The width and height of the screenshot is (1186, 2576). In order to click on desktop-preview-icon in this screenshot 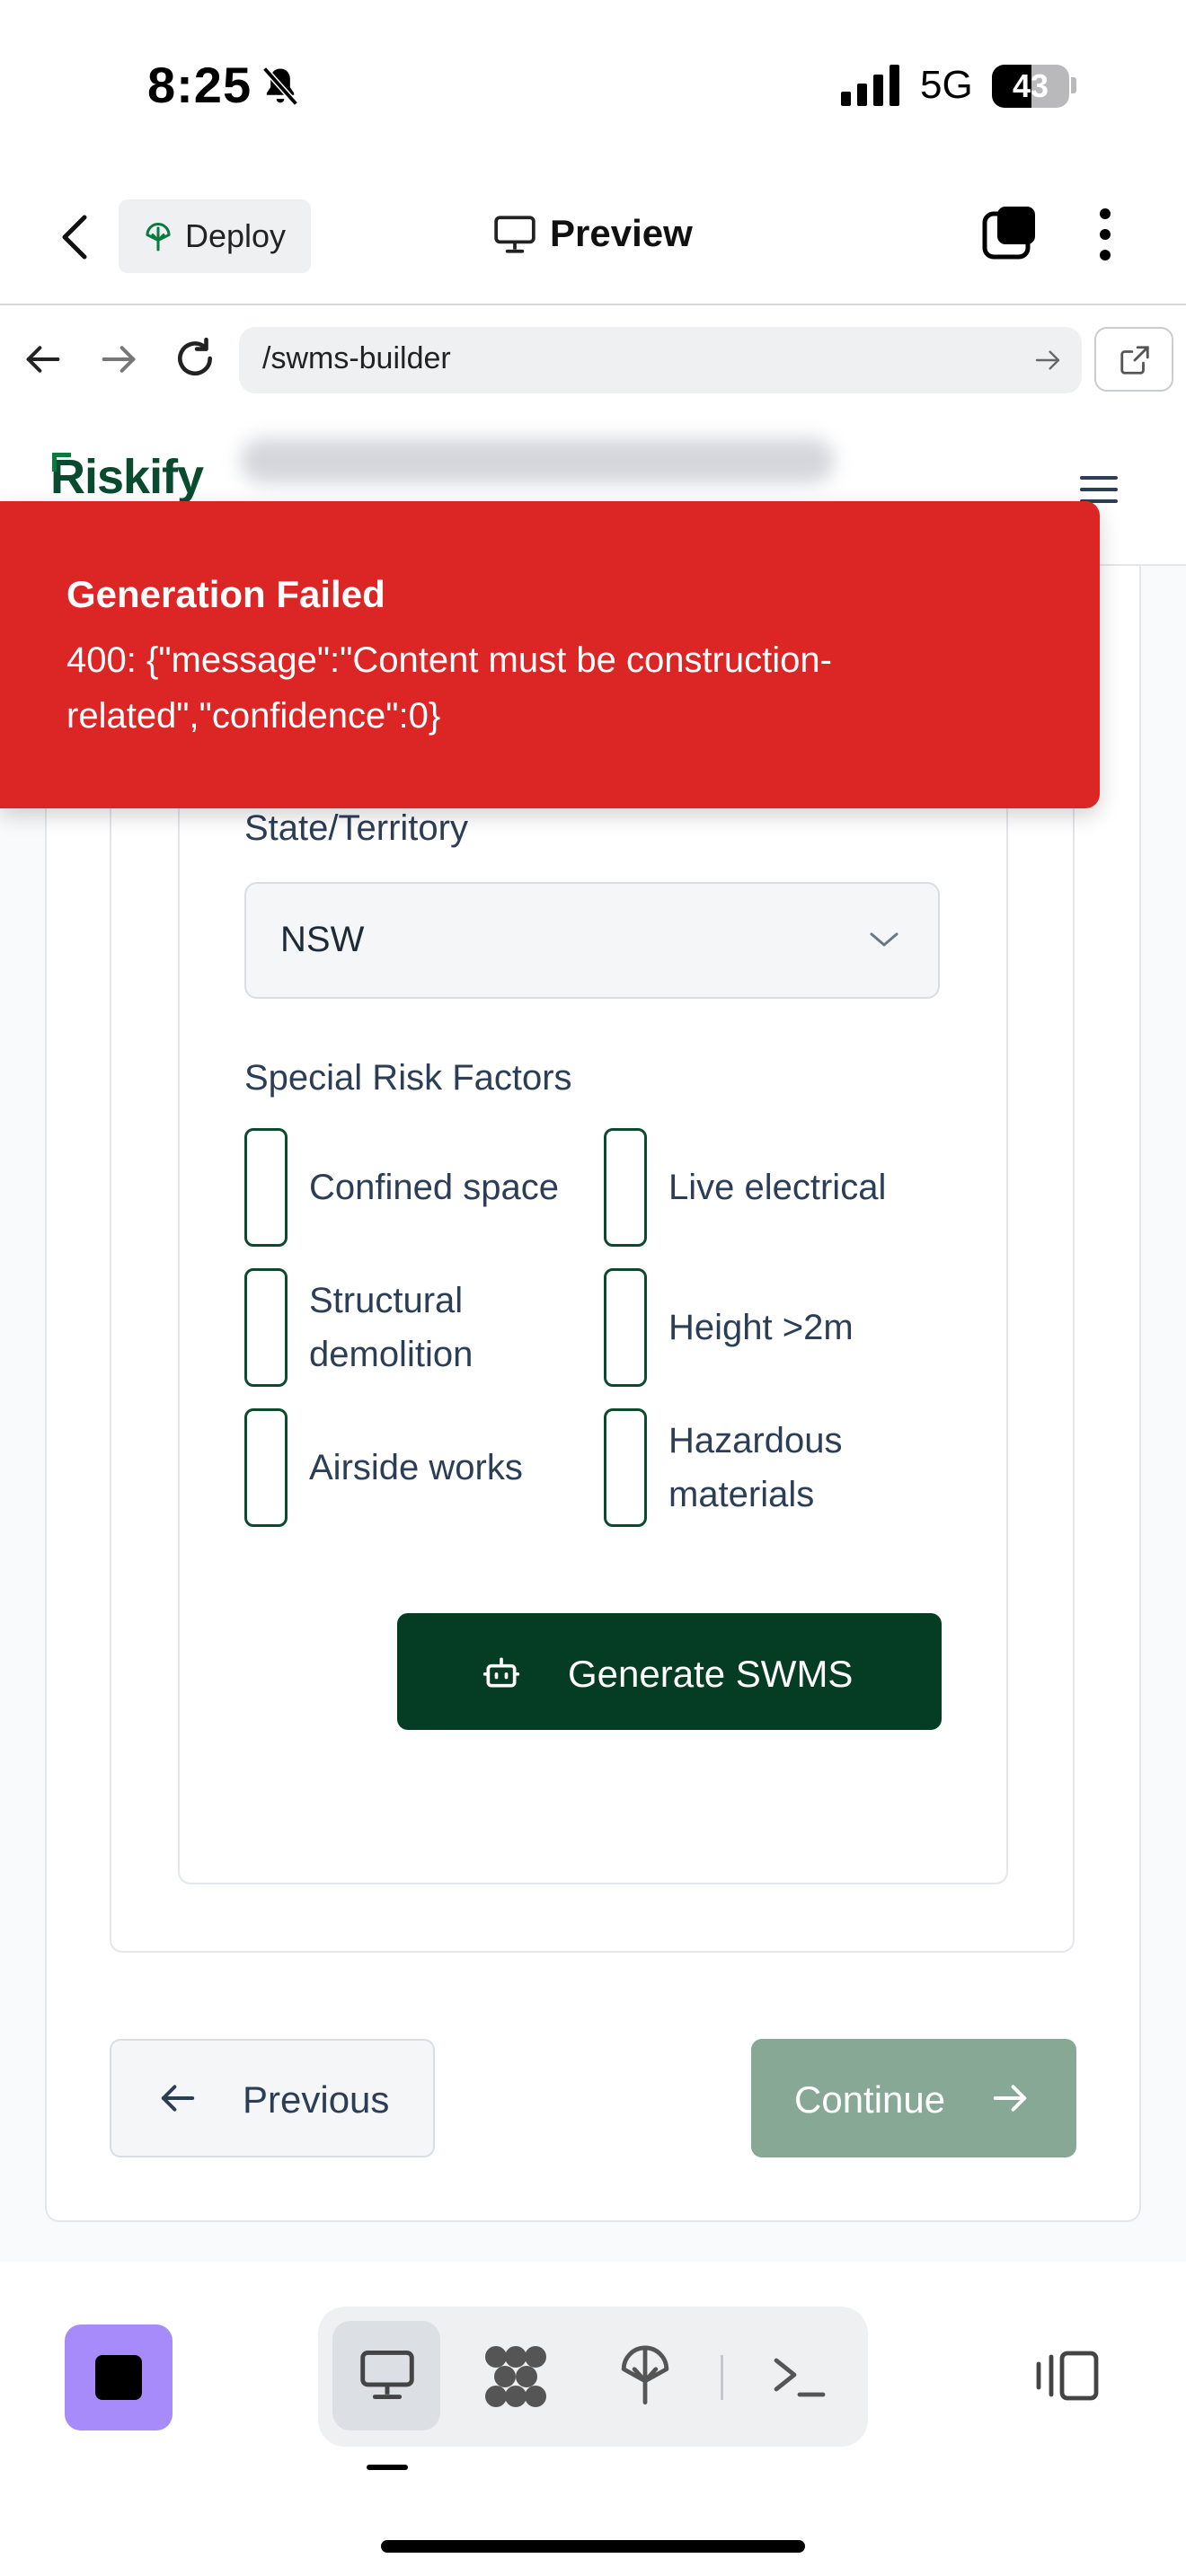, I will do `click(387, 2375)`.